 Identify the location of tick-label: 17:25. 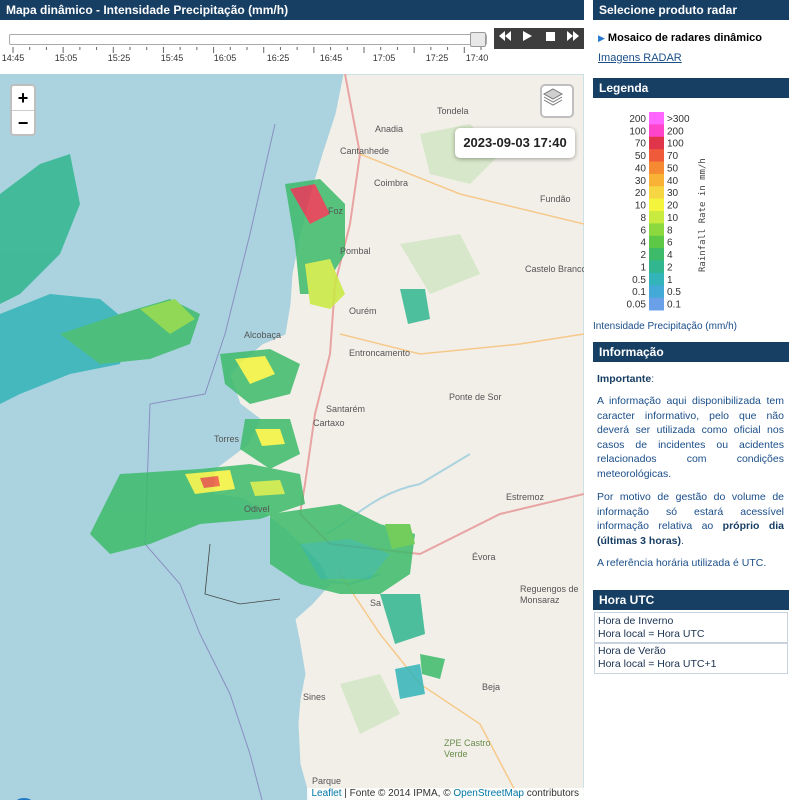
(437, 58).